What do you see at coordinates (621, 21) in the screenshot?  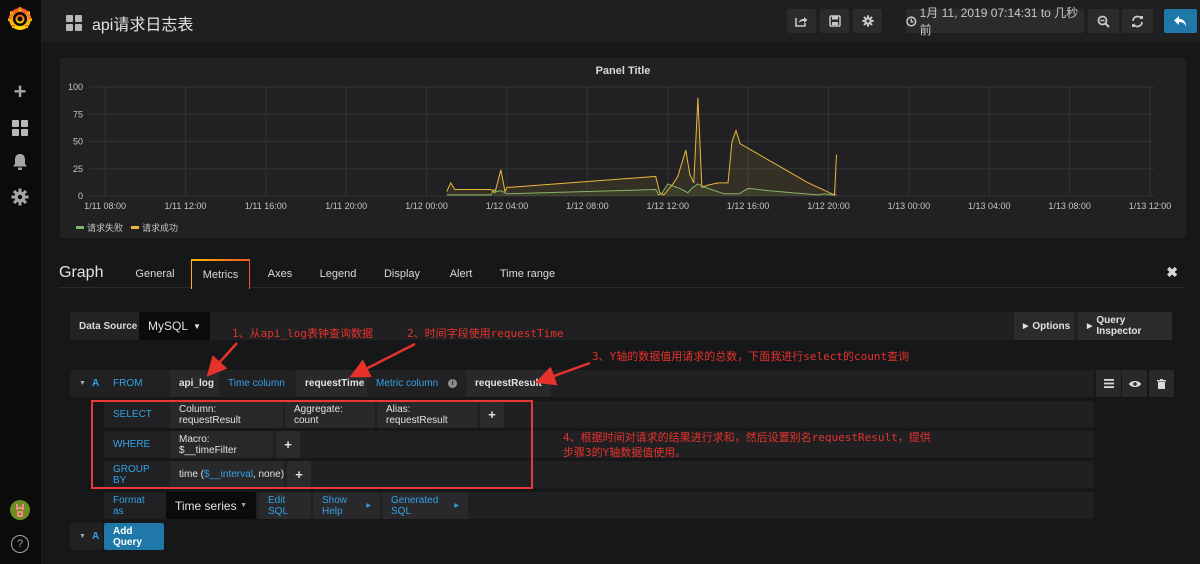 I see `top-navbar: api请求日志表 1月 11, 2019 07:14:31 to 几秒前` at bounding box center [621, 21].